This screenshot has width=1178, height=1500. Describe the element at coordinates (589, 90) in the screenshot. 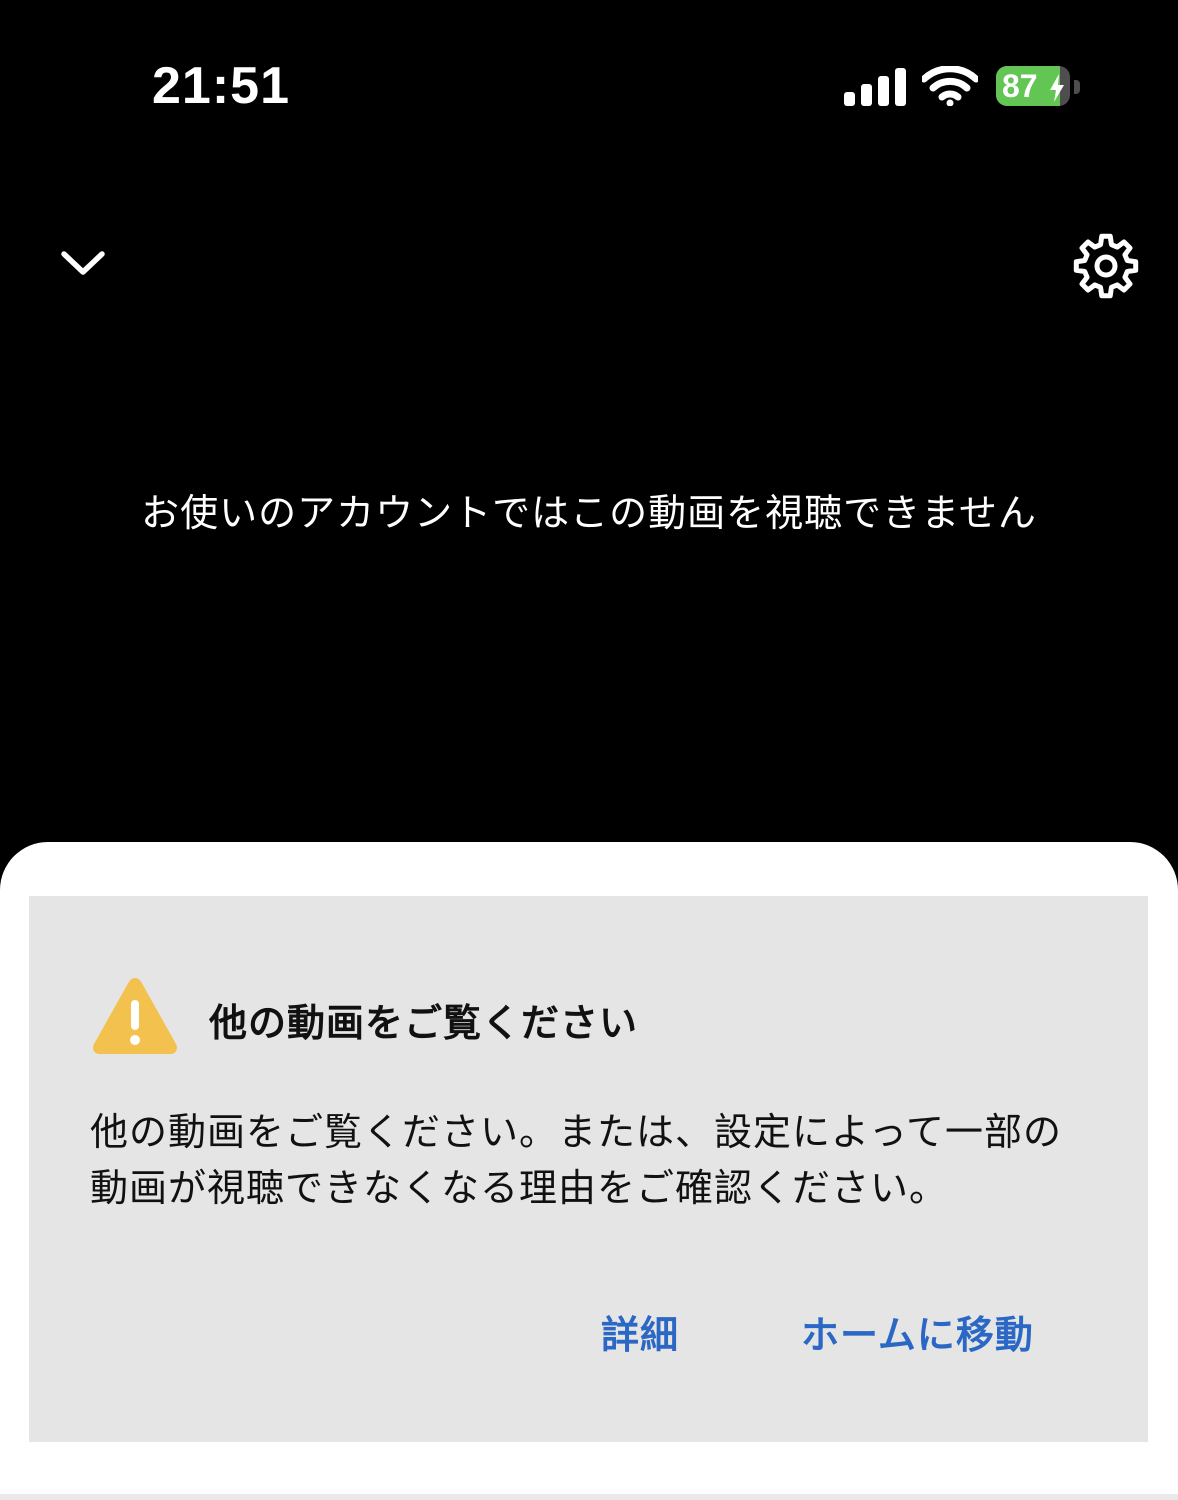

I see `status-bar: 21:51 87` at that location.